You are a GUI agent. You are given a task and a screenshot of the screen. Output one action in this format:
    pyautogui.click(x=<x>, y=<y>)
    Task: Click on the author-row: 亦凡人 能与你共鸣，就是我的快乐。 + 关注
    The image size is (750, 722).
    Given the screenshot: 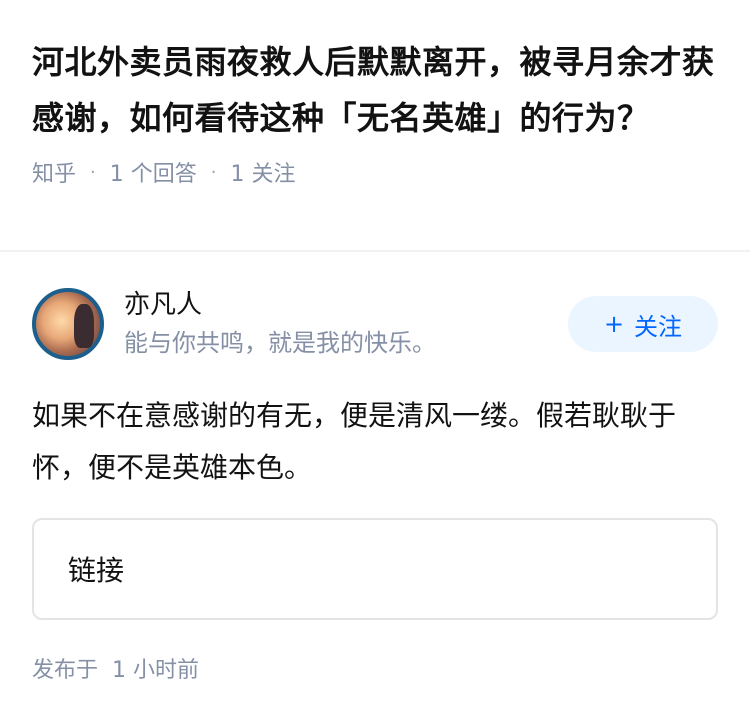 What is the action you would take?
    pyautogui.click(x=375, y=324)
    